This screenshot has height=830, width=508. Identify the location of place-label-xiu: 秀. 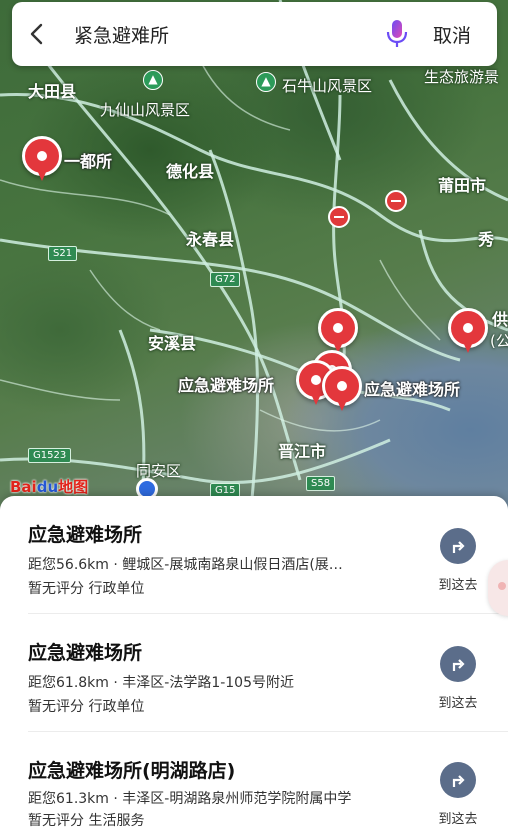
(486, 239).